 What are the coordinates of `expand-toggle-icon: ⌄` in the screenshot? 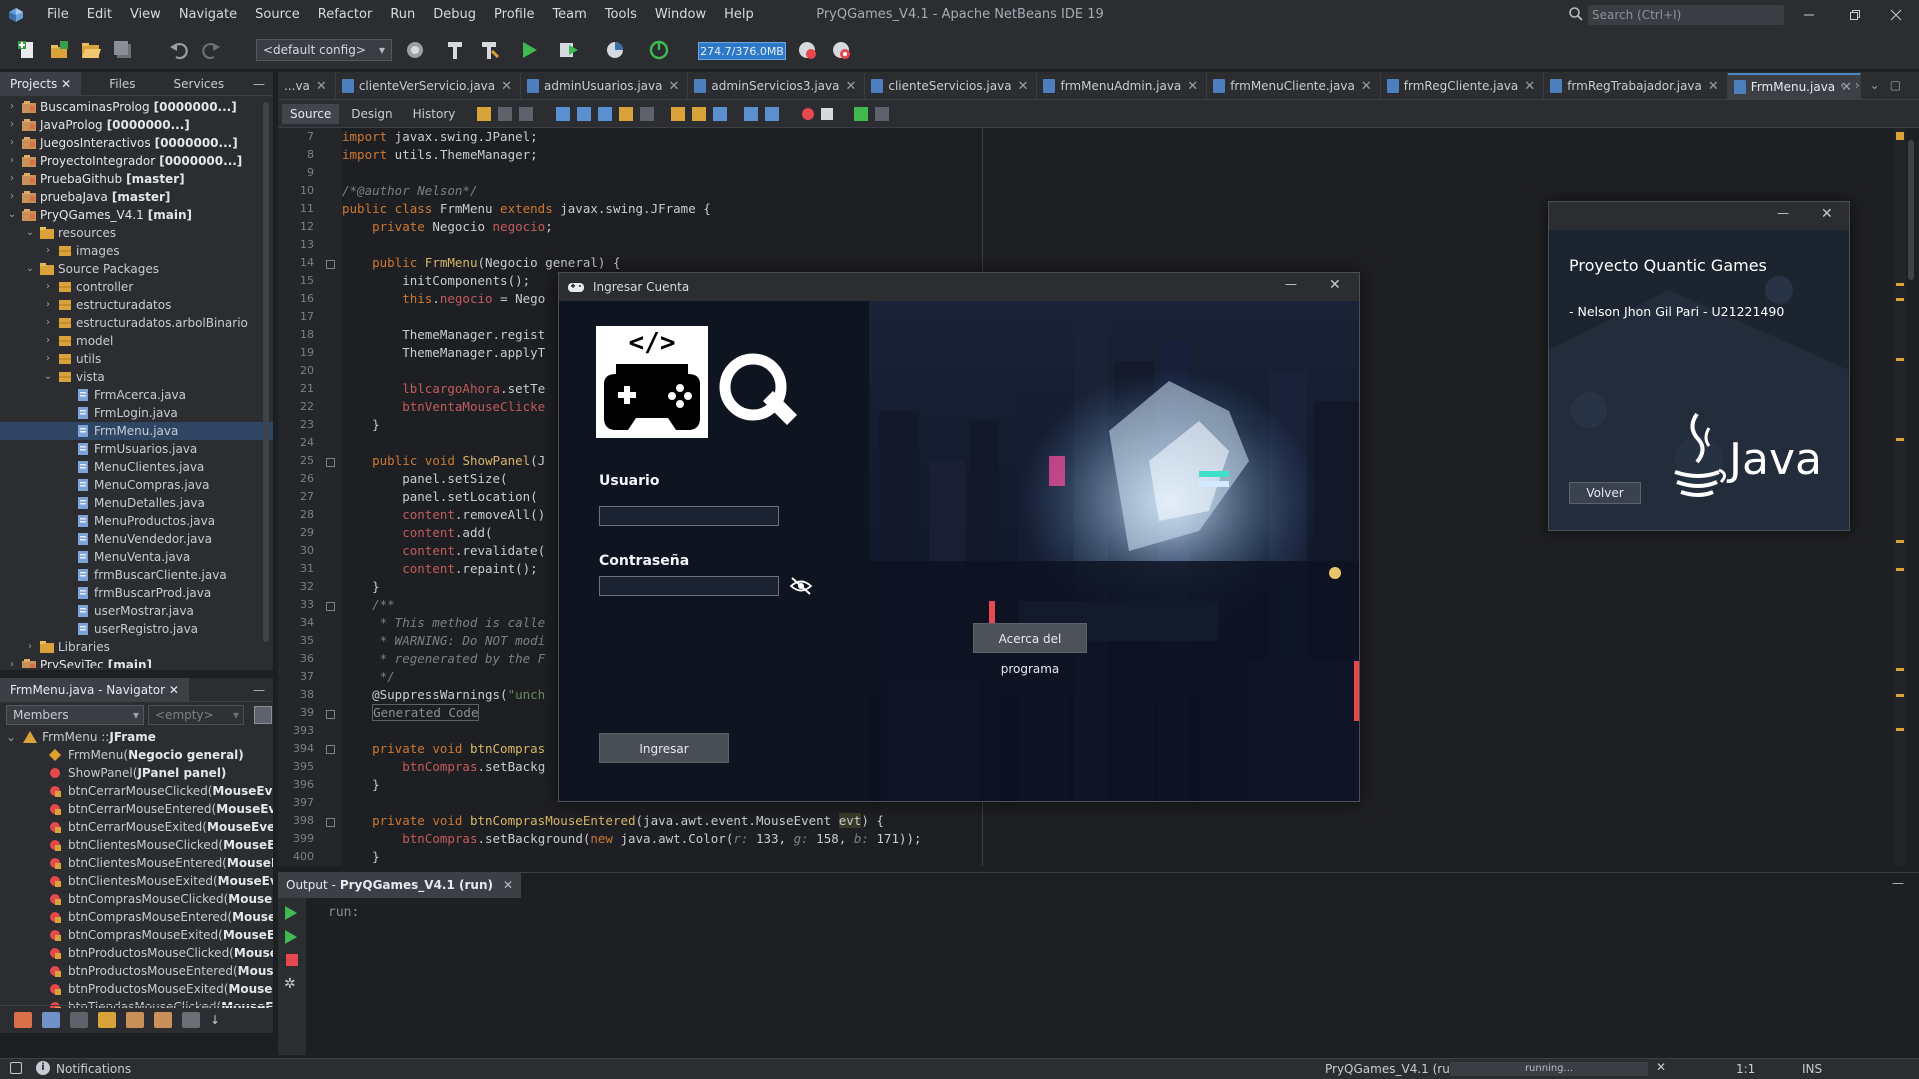 It's located at (11, 737).